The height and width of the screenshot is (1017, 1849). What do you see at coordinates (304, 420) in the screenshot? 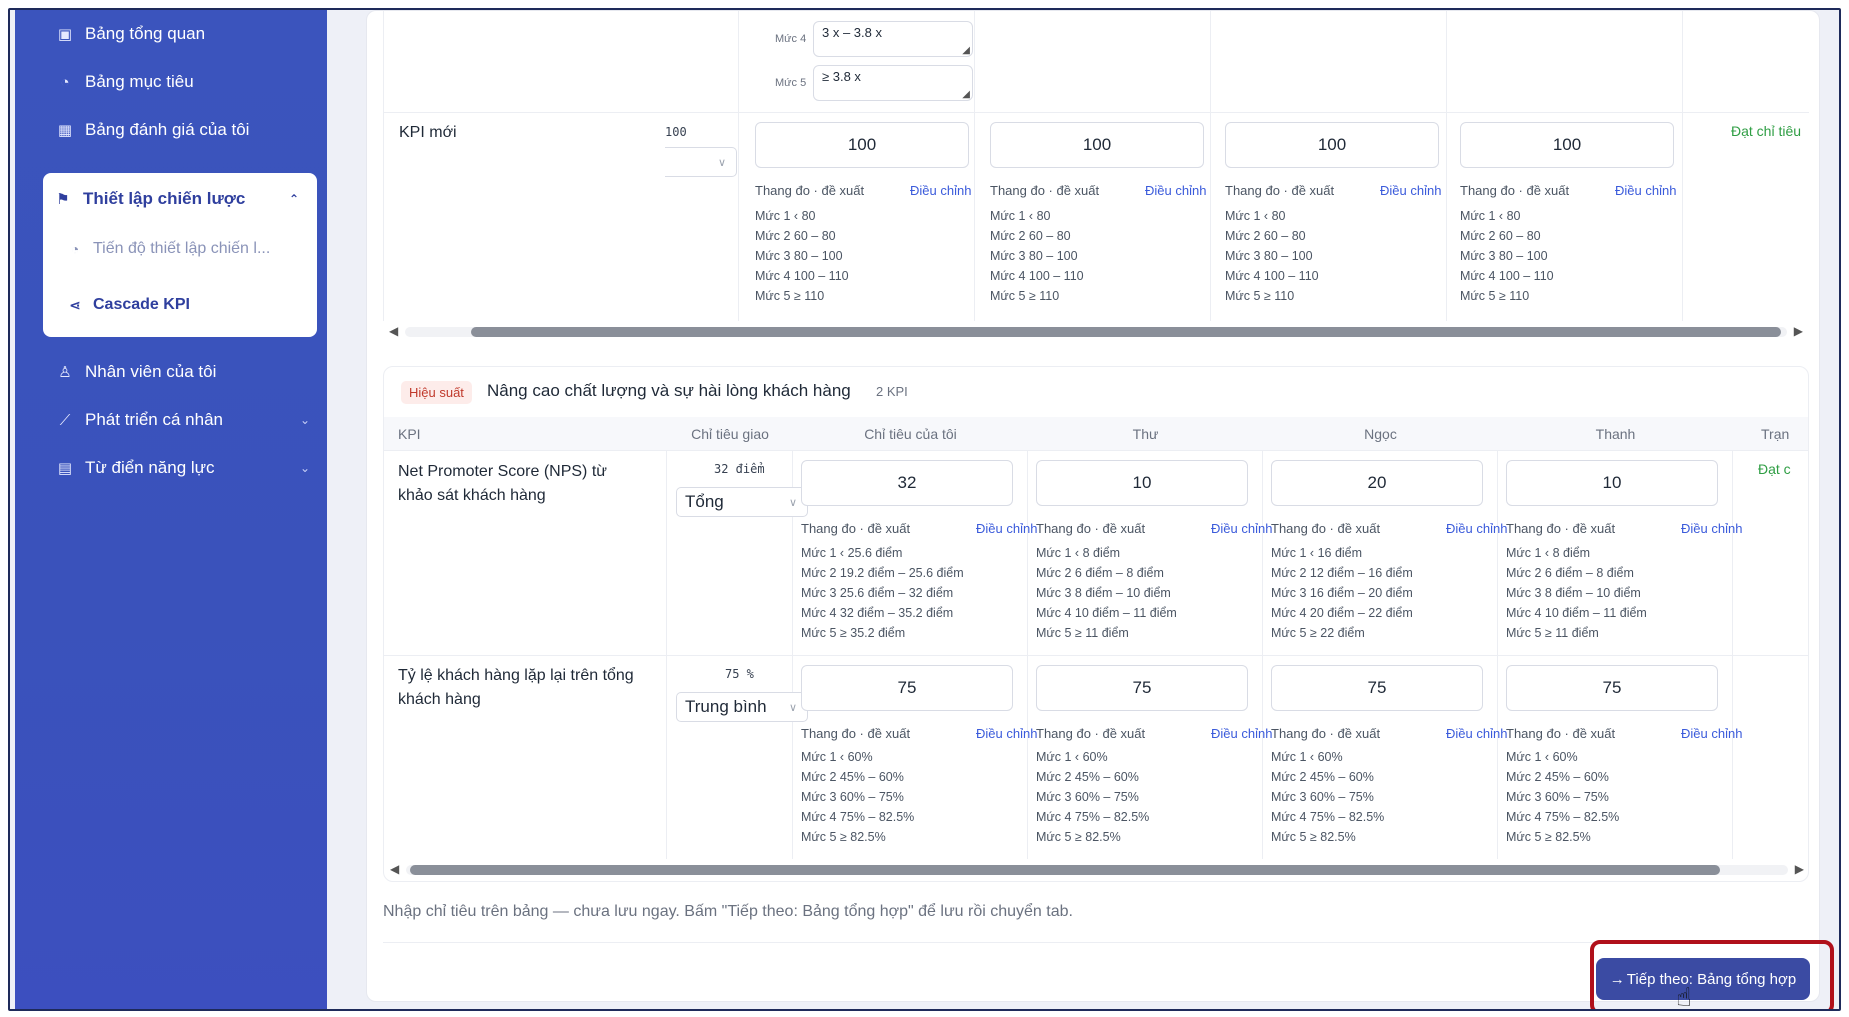
I see `chevron-down-icon: ⌄` at bounding box center [304, 420].